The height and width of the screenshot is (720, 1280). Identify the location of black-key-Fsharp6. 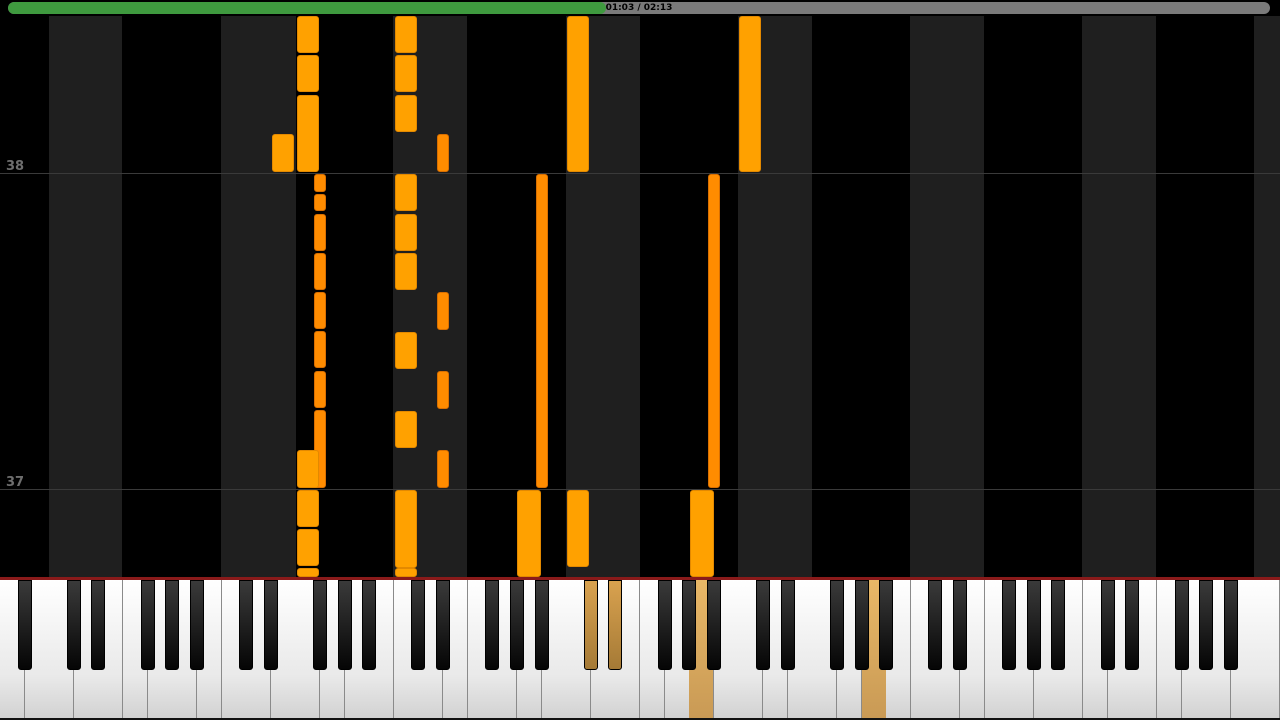
(1009, 625).